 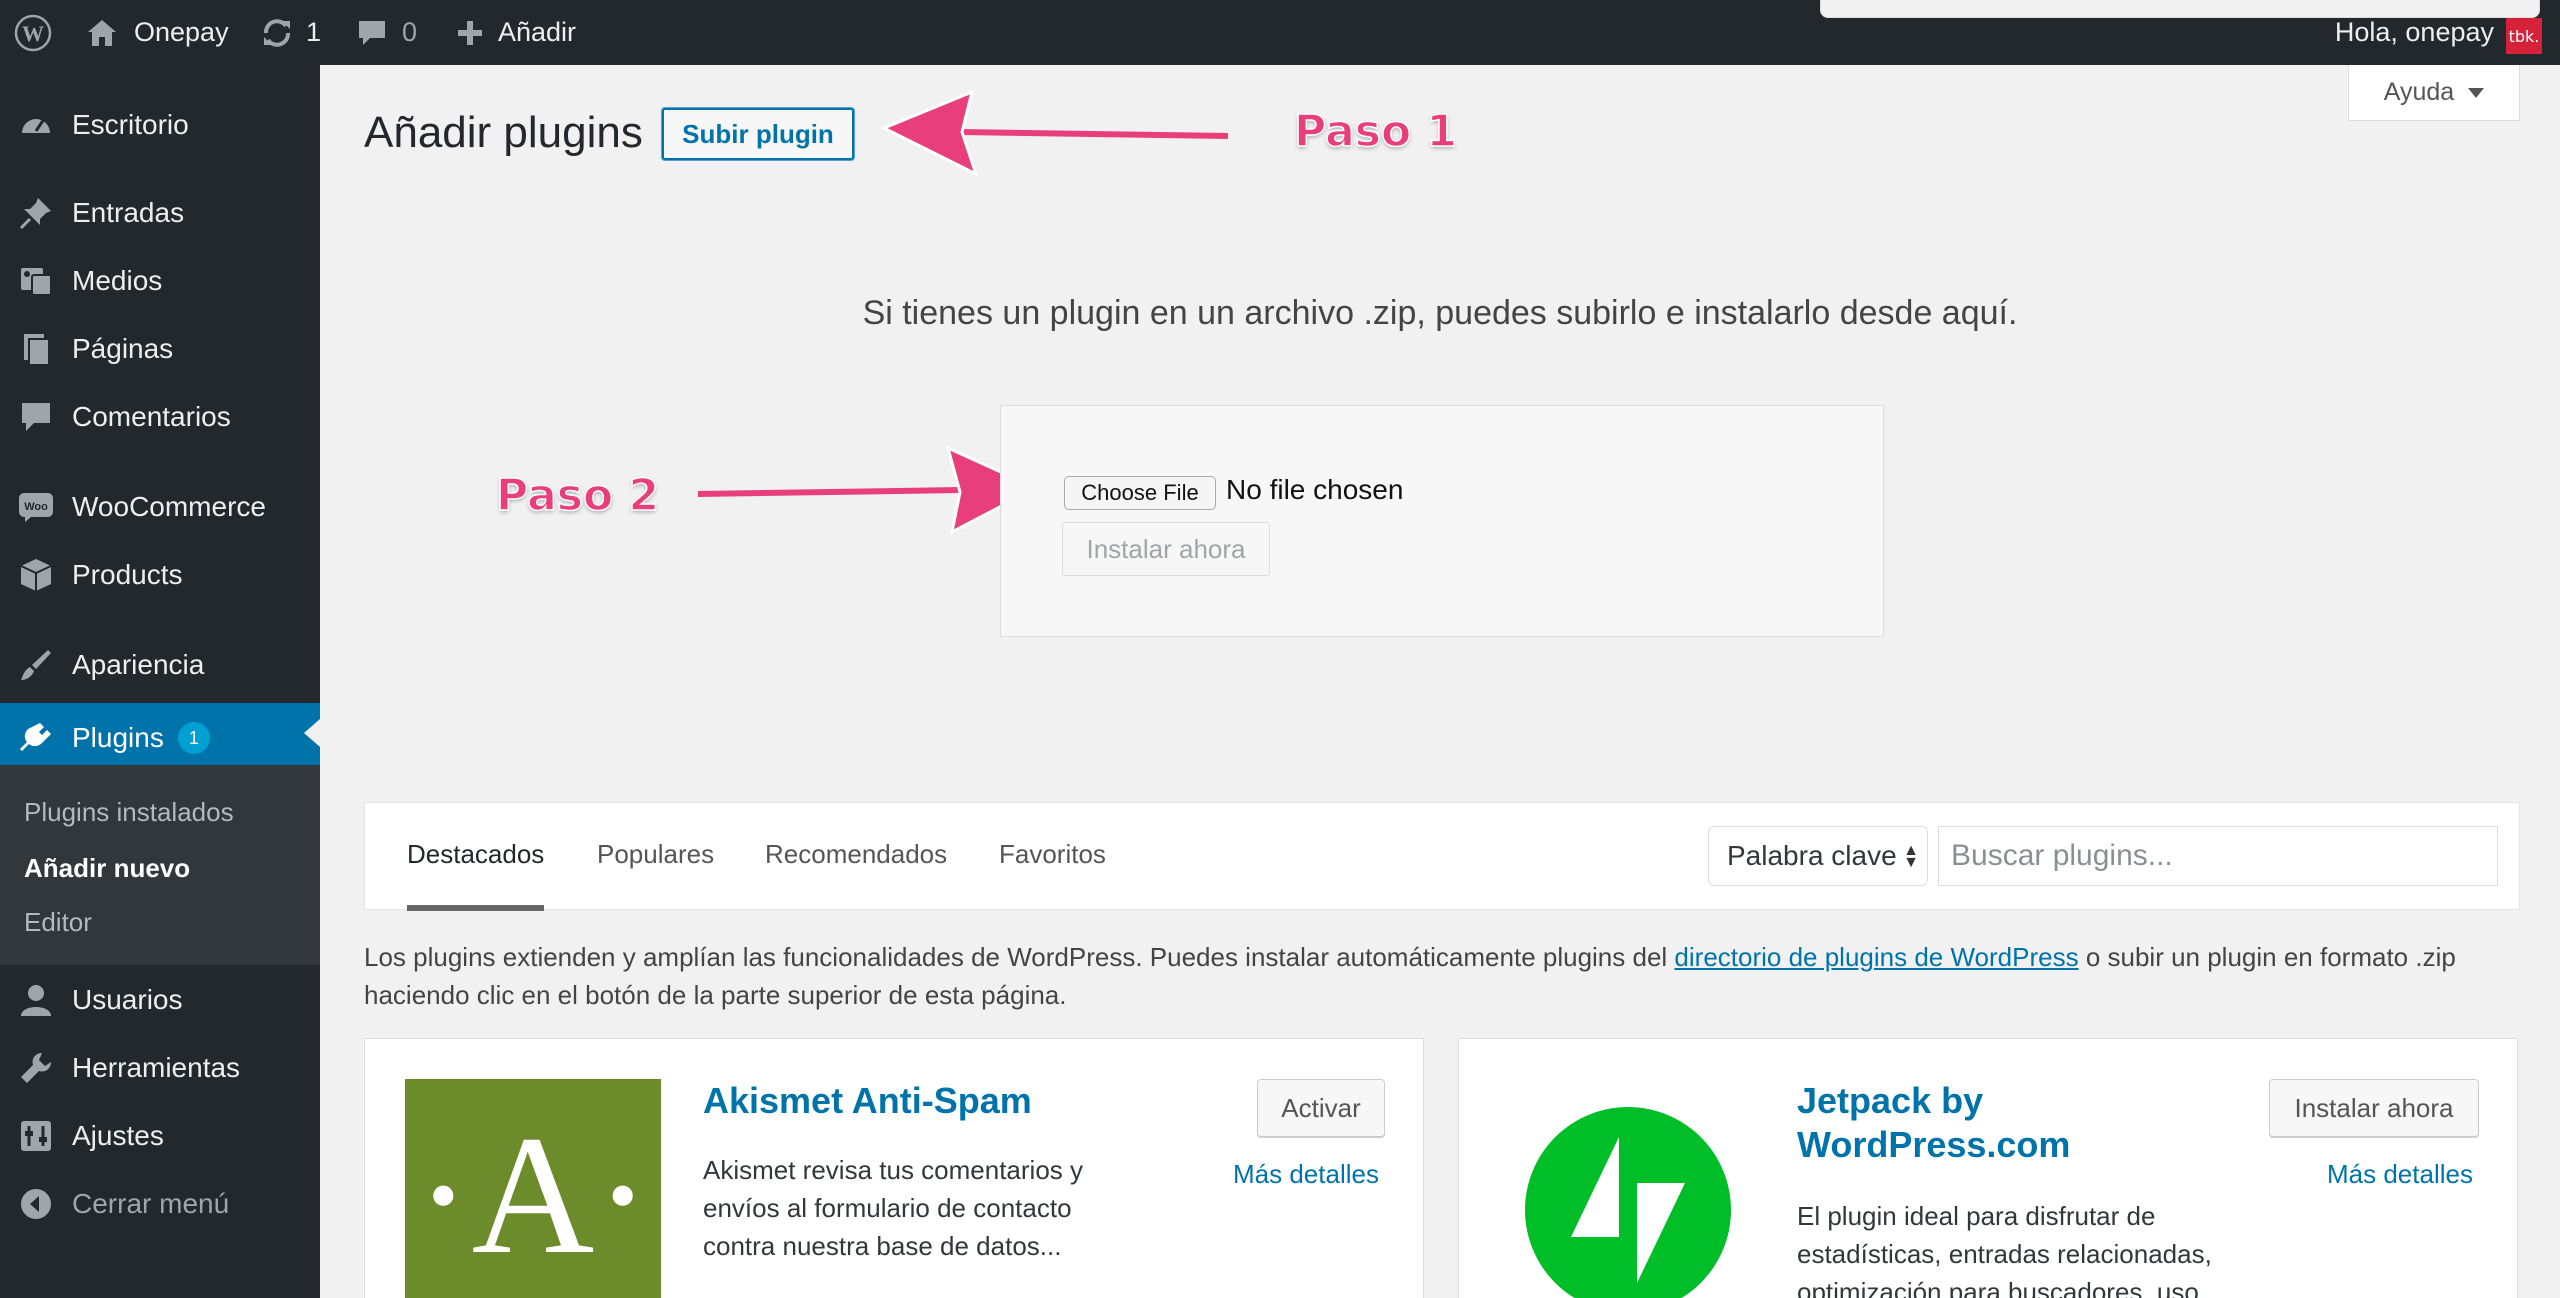 I want to click on tab-recomendados: Recomendados, so click(x=856, y=875).